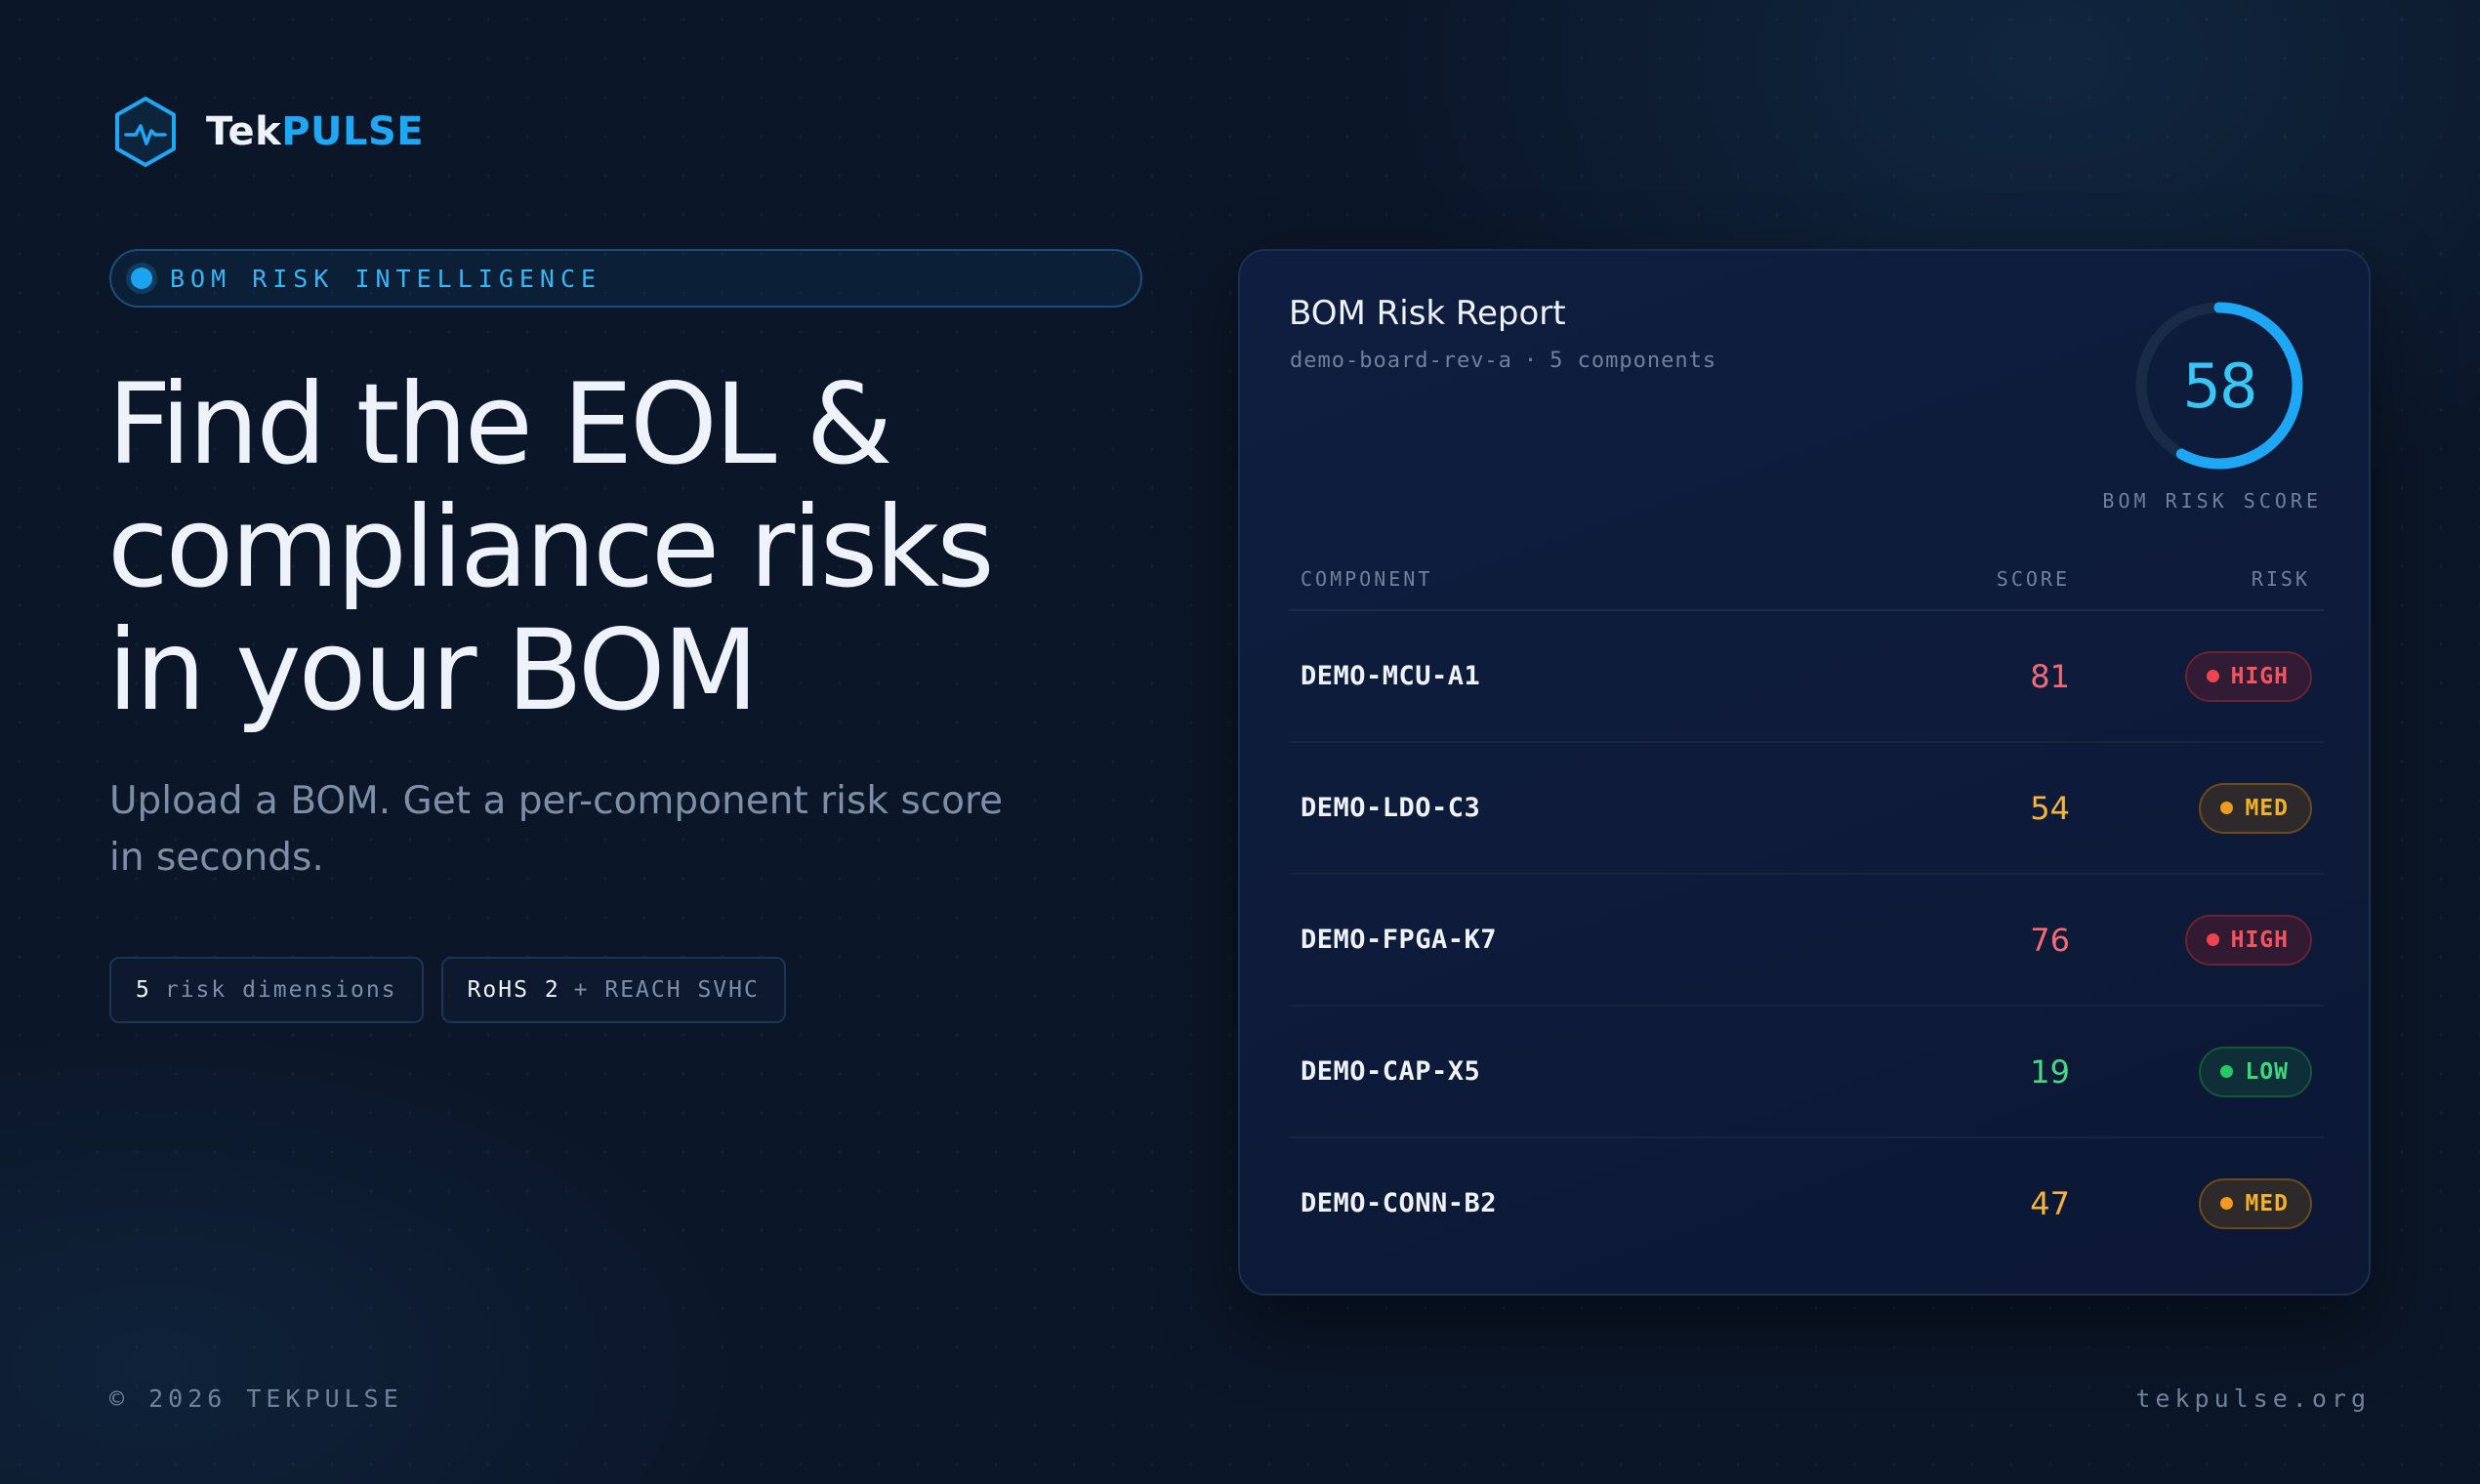  I want to click on column-header-risk: RISK, so click(2280, 579).